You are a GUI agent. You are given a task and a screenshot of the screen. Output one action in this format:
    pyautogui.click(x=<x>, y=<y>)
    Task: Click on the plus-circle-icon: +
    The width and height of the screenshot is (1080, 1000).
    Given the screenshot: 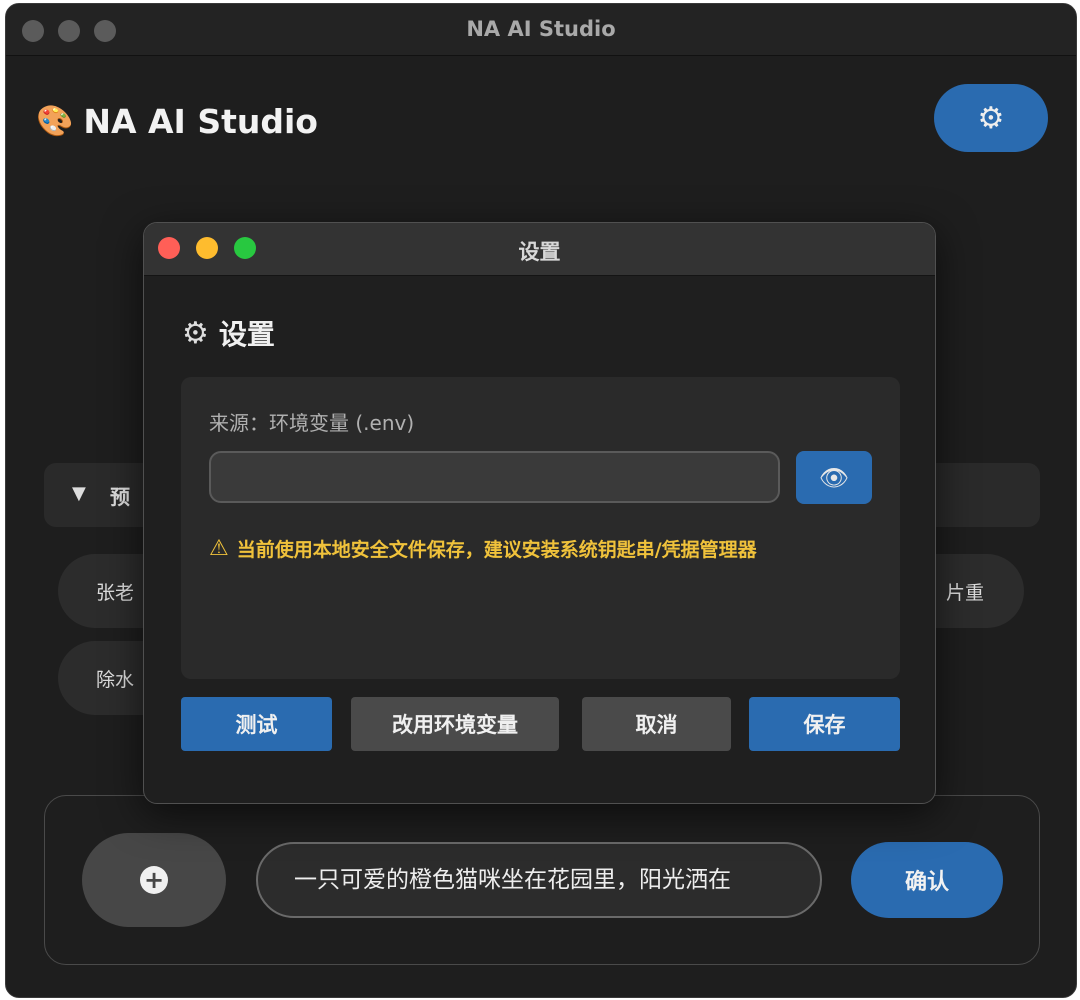 What is the action you would take?
    pyautogui.click(x=154, y=880)
    